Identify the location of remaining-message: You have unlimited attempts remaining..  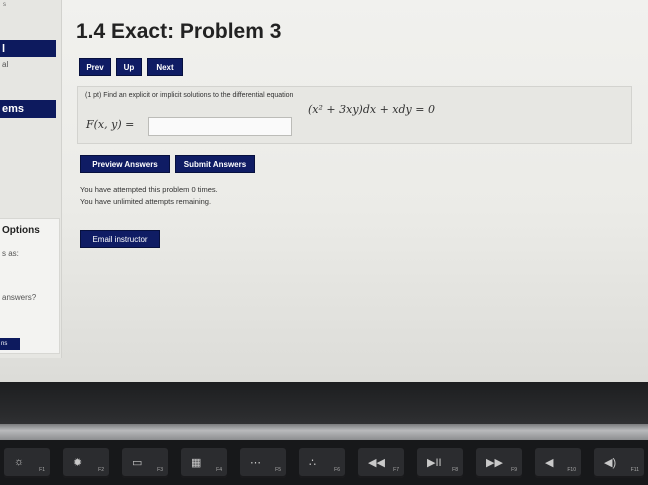
(146, 201).